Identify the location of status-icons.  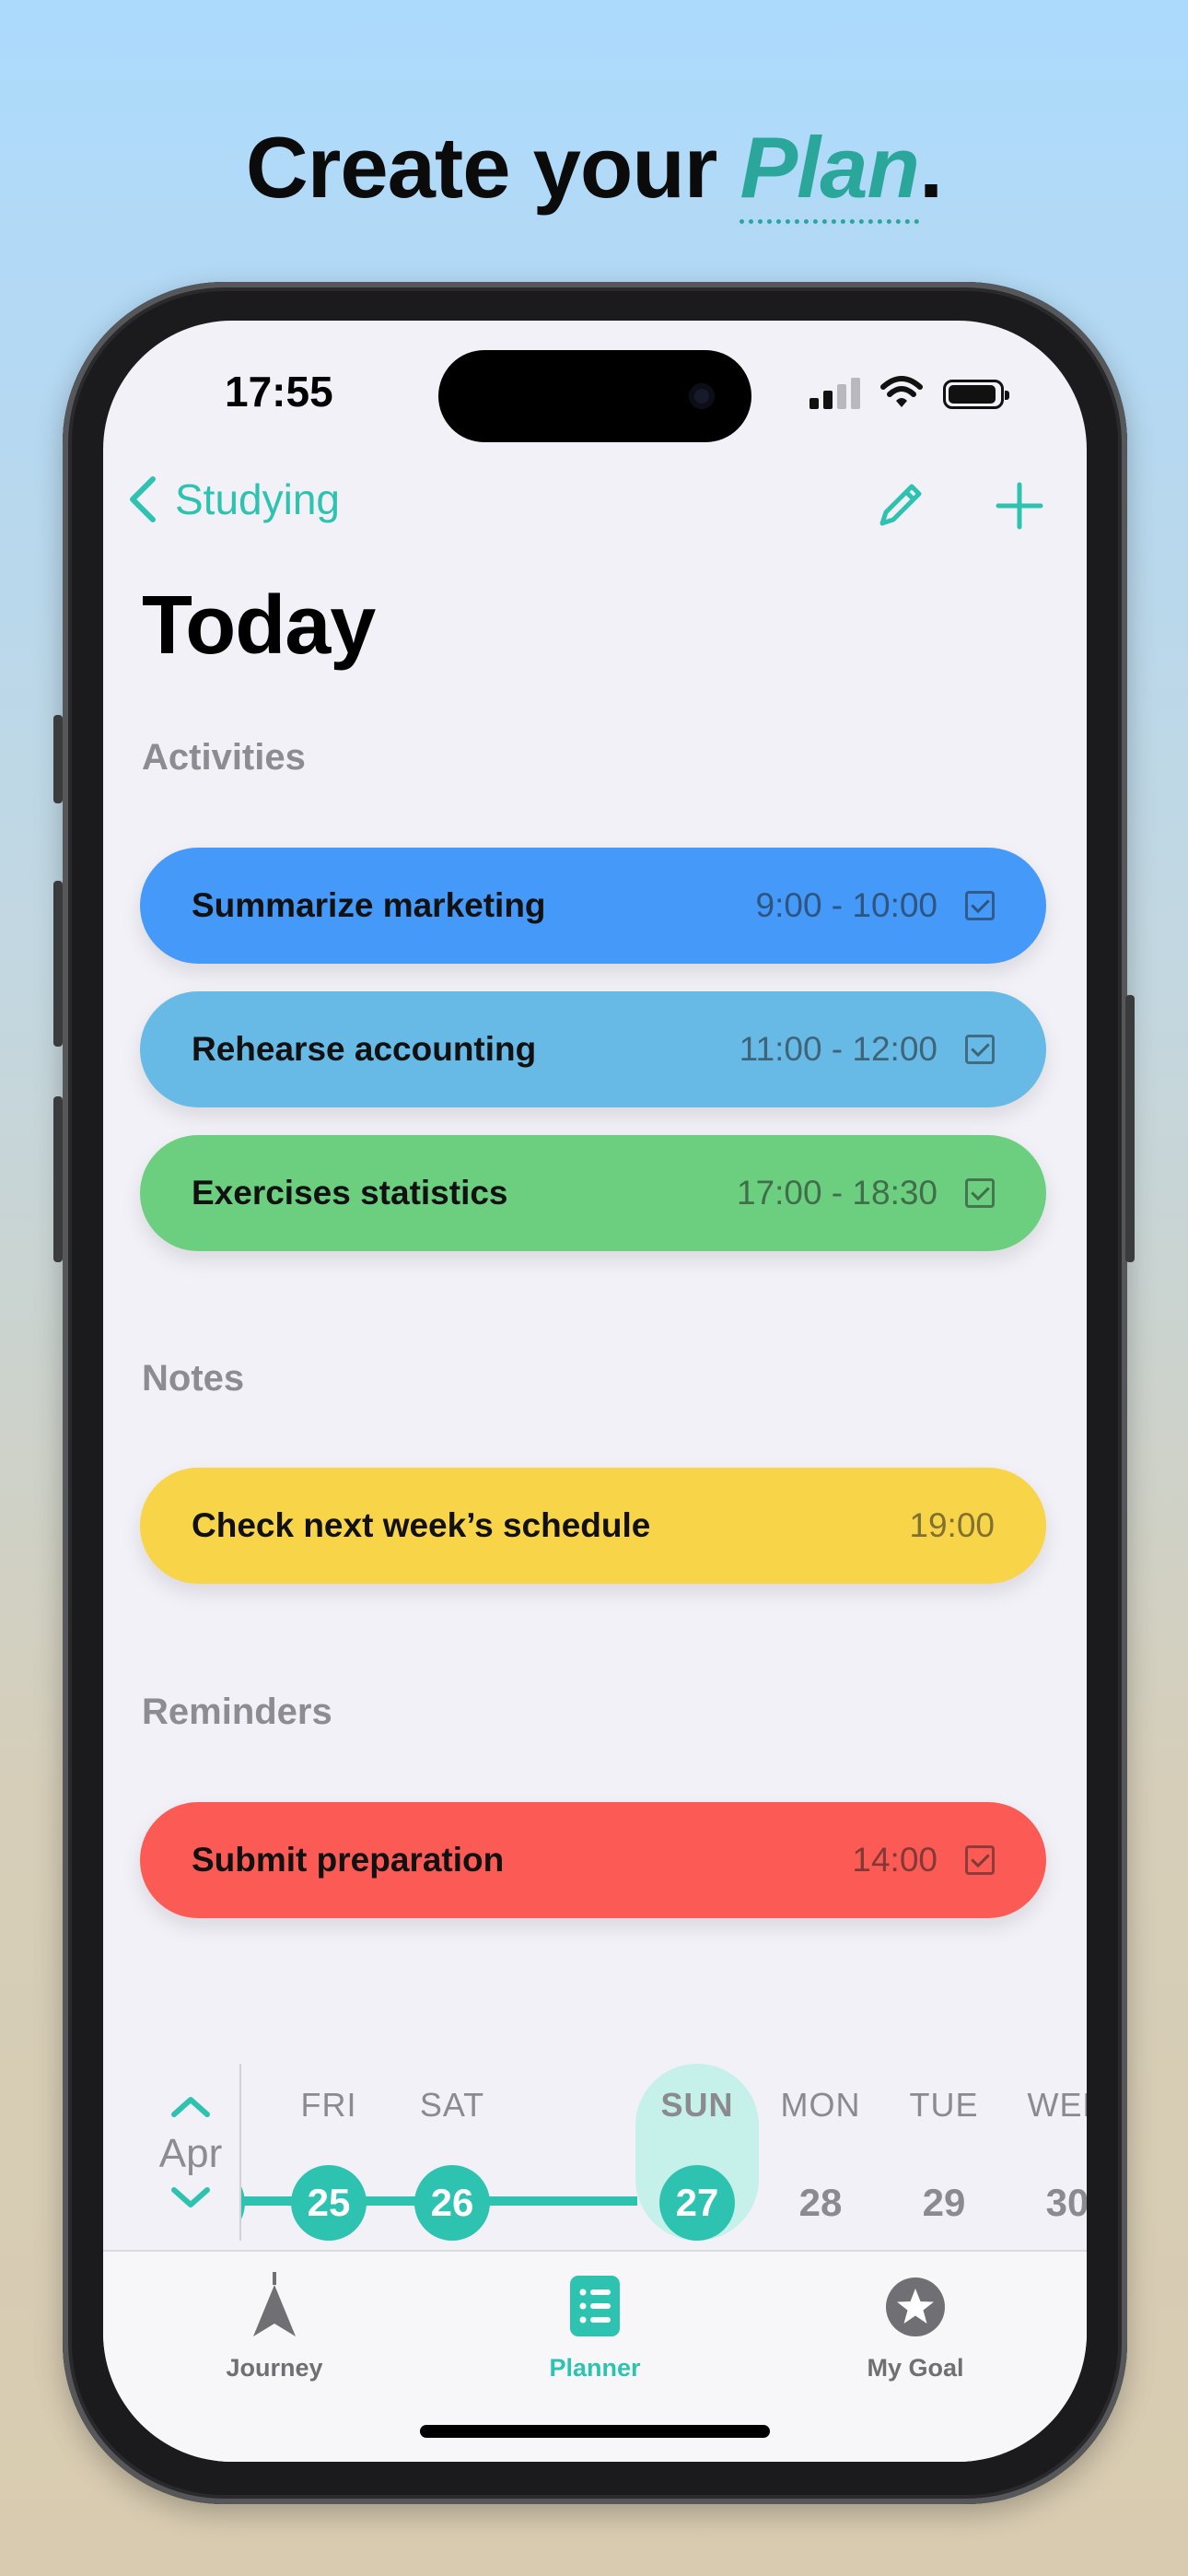
(909, 392).